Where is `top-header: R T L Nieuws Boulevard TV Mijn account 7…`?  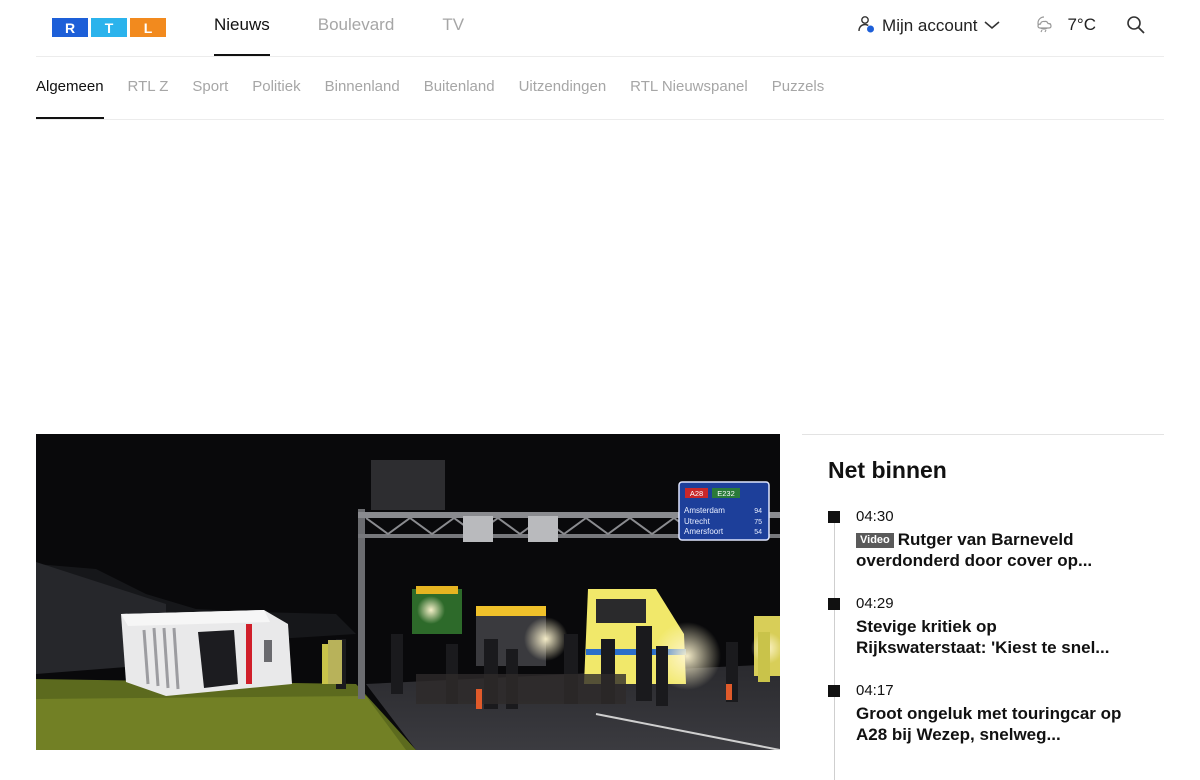
top-header: R T L Nieuws Boulevard TV Mijn account 7… is located at coordinates (600, 28).